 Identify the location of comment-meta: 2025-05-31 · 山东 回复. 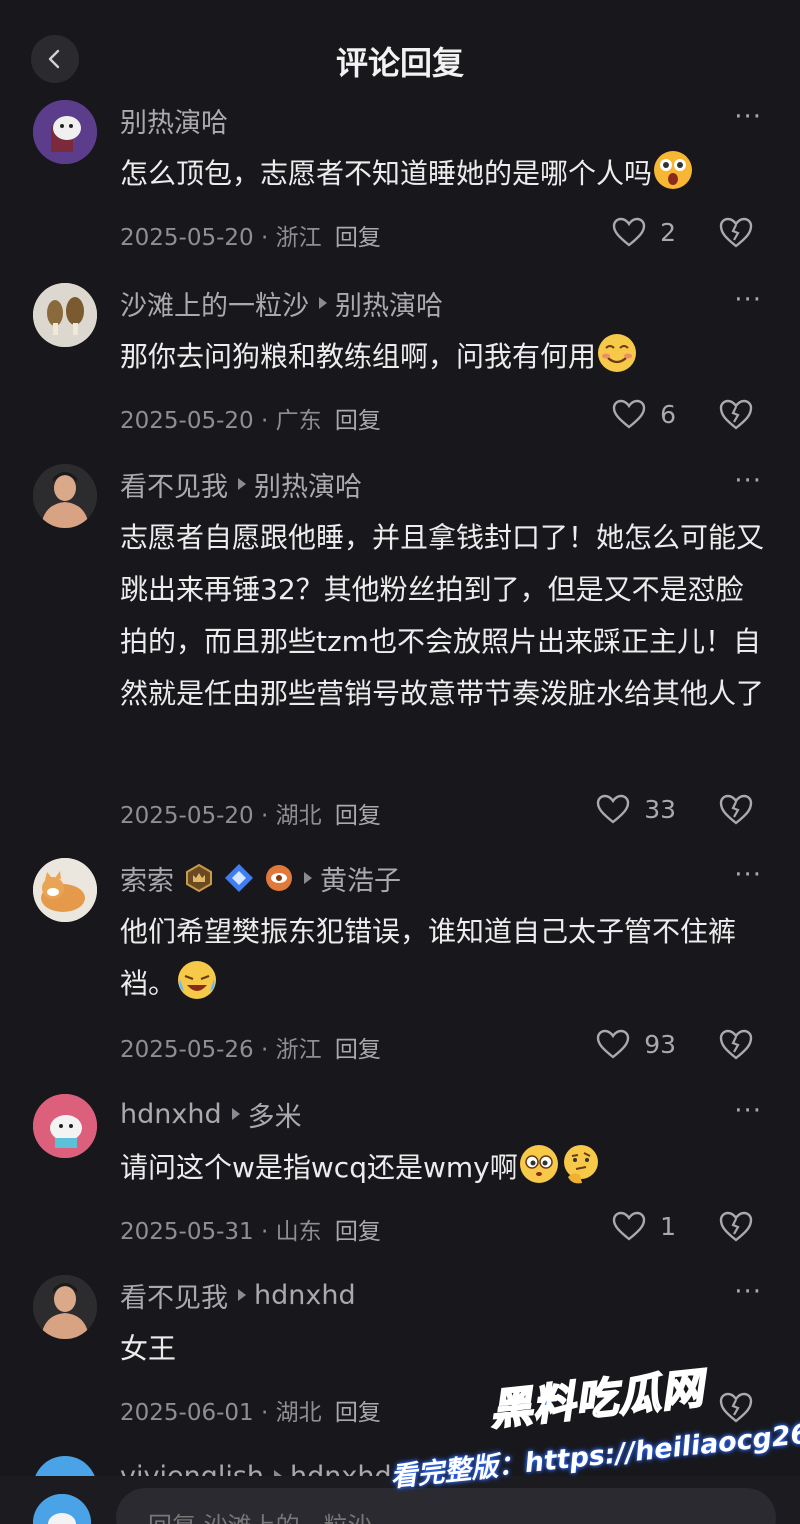
(250, 1232).